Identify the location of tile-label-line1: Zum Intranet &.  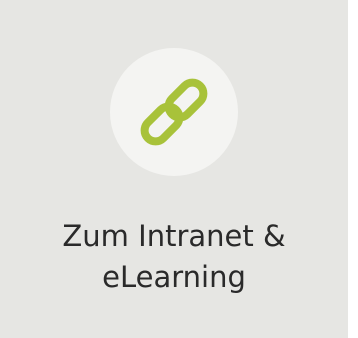
(174, 236).